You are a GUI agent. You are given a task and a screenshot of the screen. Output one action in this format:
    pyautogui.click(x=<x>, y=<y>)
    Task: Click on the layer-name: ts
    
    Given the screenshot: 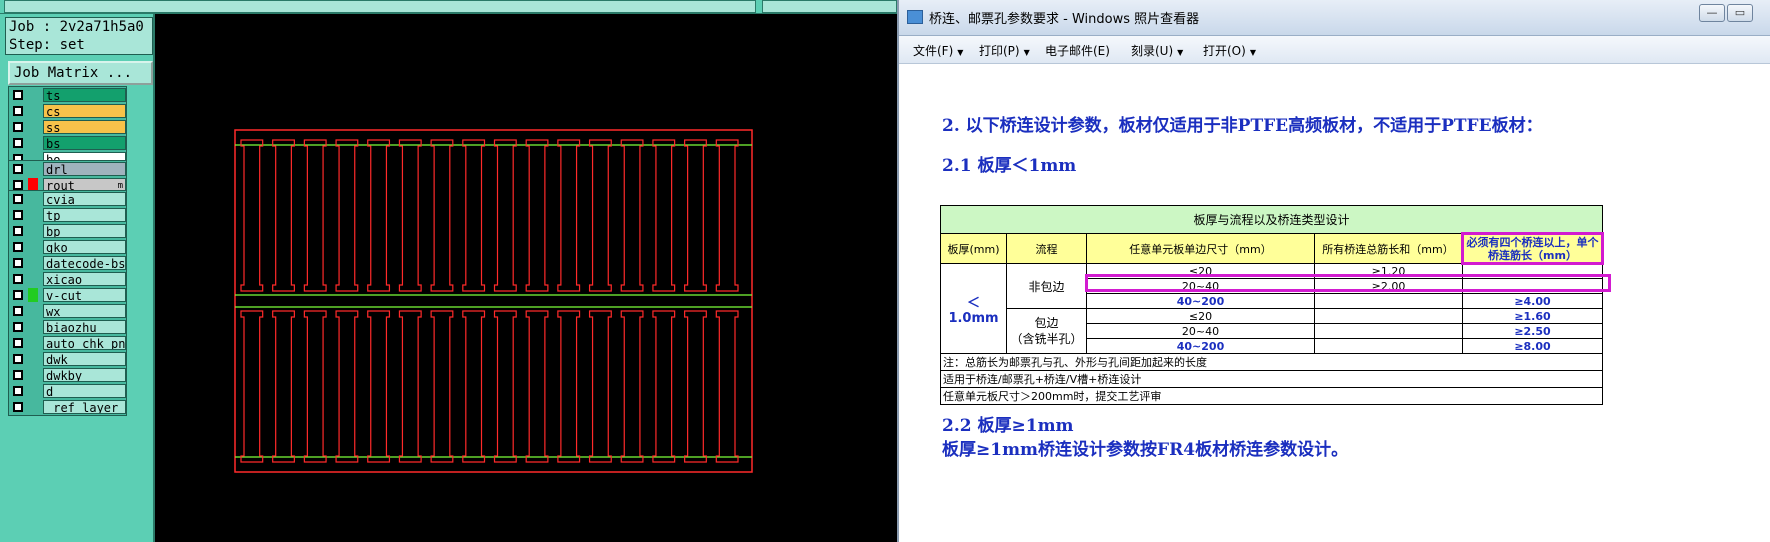 What is the action you would take?
    pyautogui.click(x=84, y=95)
    